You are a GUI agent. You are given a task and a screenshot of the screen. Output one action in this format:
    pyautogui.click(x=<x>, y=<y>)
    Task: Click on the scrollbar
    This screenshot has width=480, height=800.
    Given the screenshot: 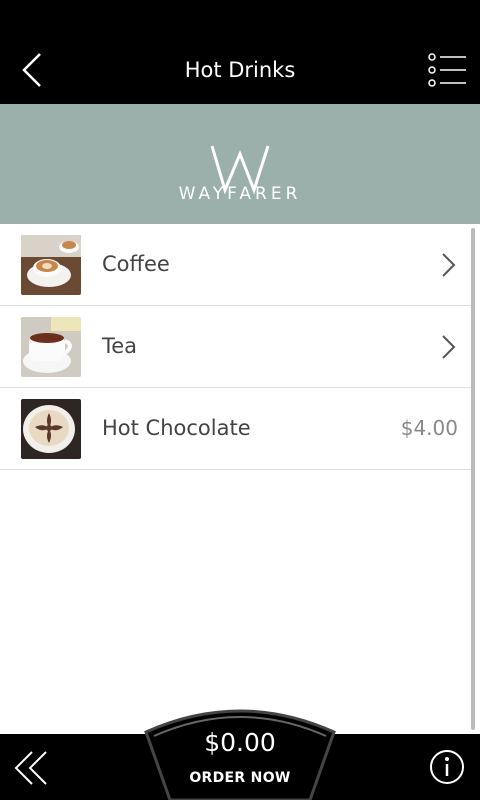 What is the action you would take?
    pyautogui.click(x=473, y=479)
    